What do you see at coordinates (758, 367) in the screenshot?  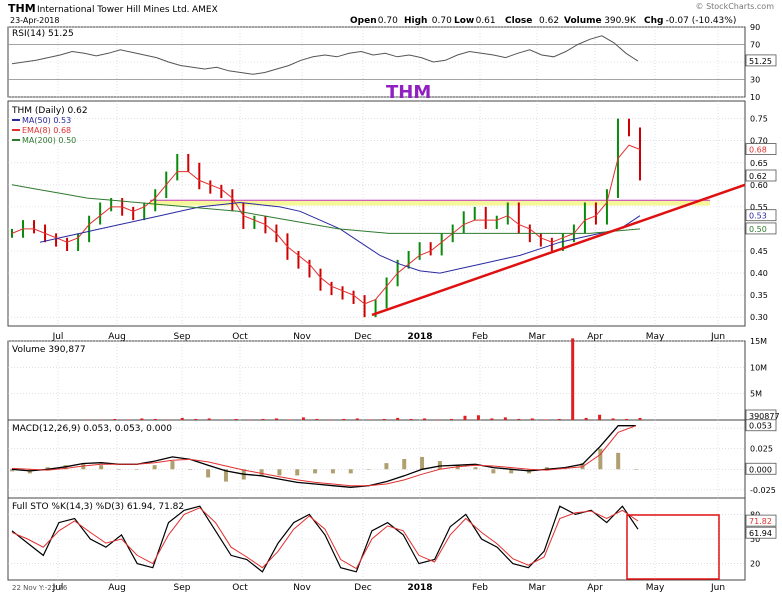 I see `y-tick-label-volume-1: 10M` at bounding box center [758, 367].